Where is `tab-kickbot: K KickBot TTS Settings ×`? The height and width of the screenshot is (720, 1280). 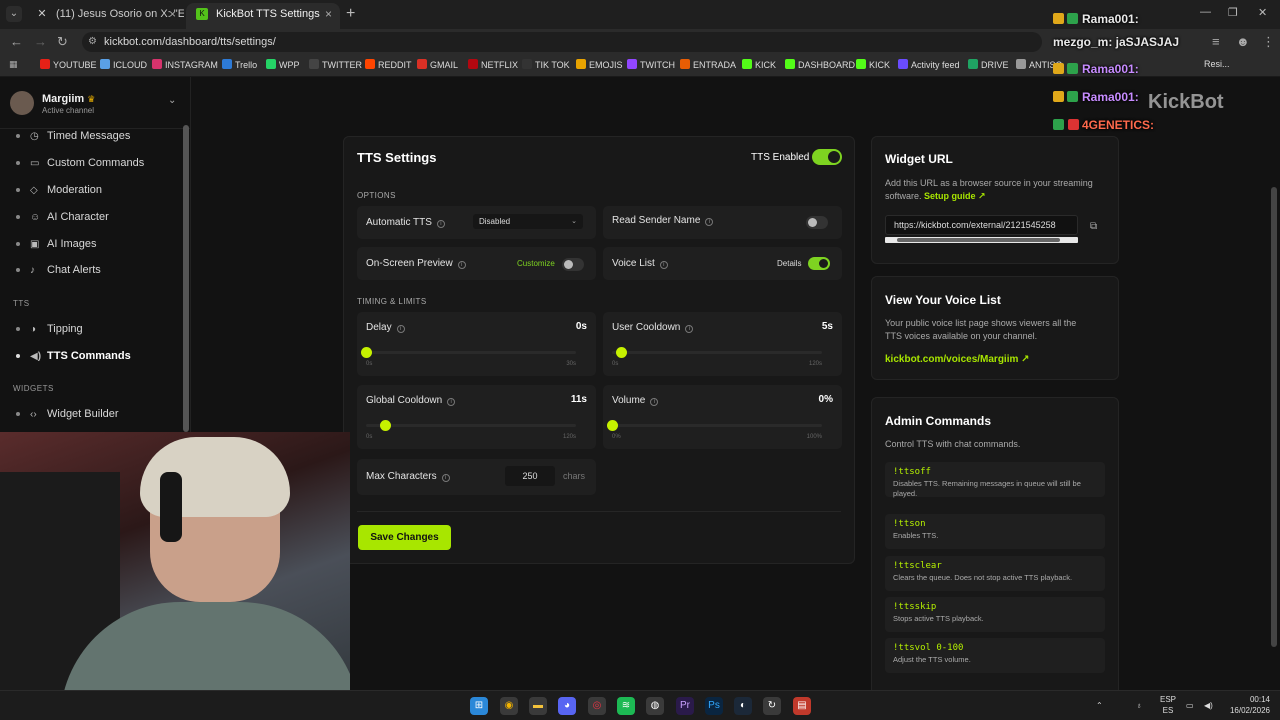
tab-kickbot: K KickBot TTS Settings × is located at coordinates (263, 16).